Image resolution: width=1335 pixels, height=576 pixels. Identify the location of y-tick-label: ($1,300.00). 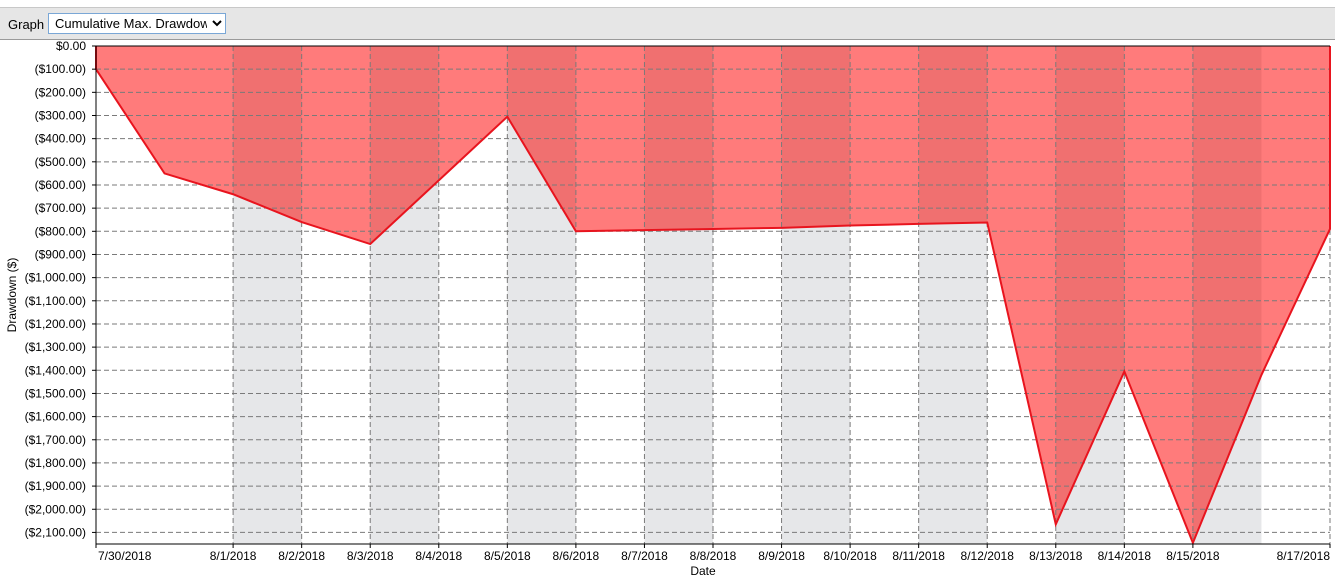
(55, 347).